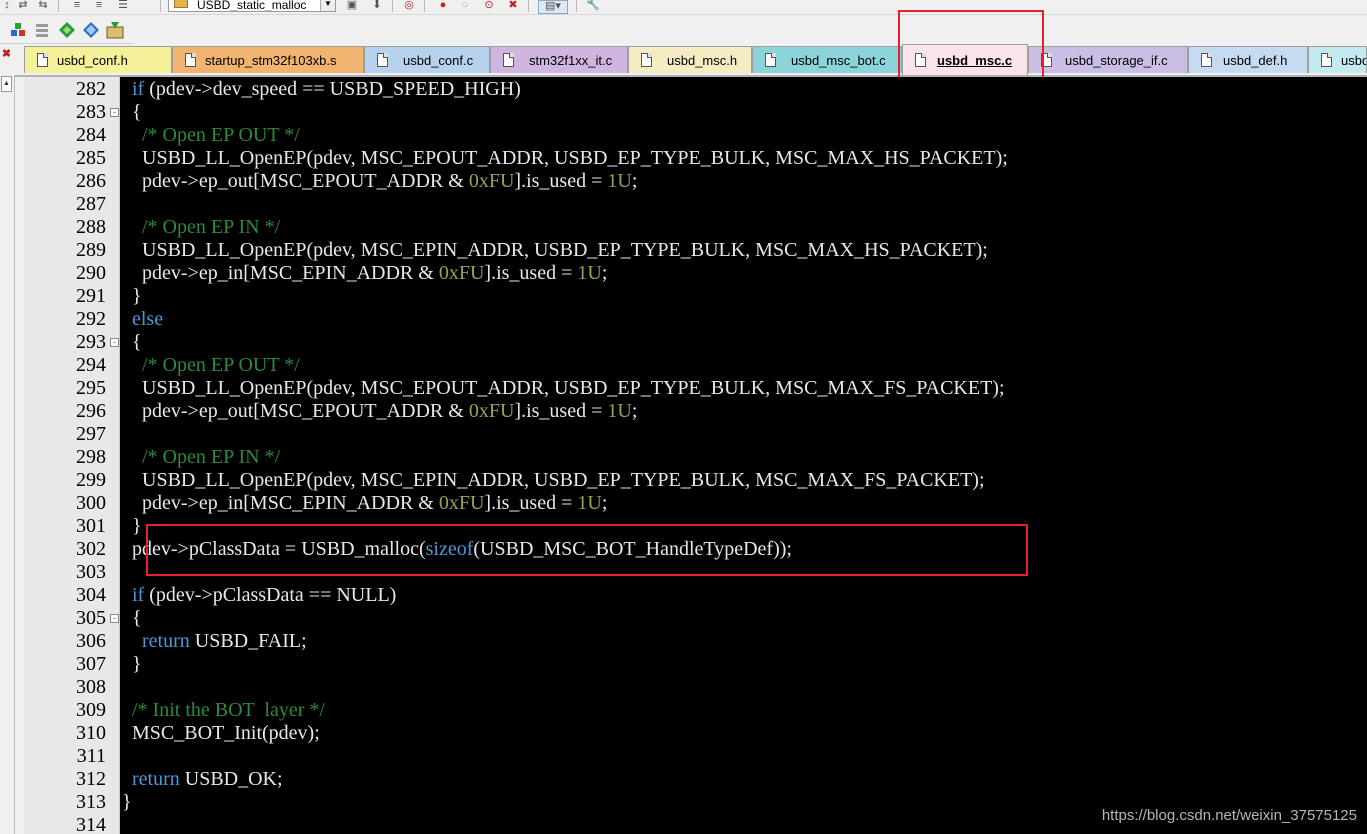 This screenshot has width=1367, height=834. Describe the element at coordinates (91, 779) in the screenshot. I see `line-number: 312` at that location.